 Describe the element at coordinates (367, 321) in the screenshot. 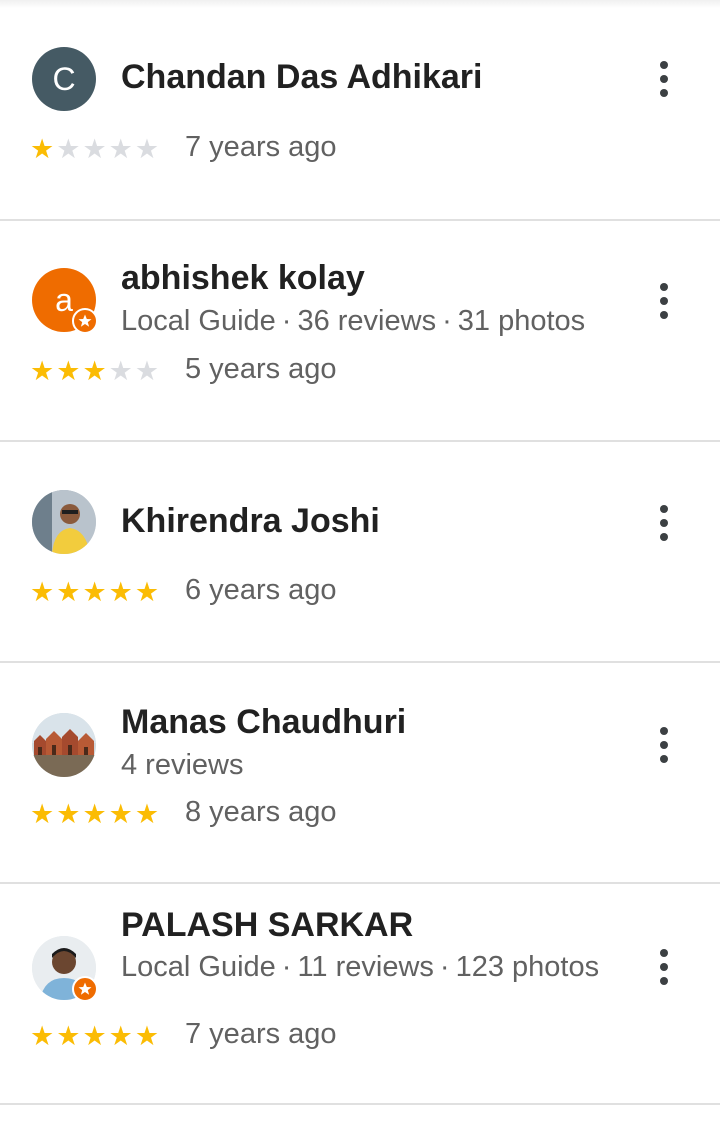

I see `review-count: 36 reviews` at that location.